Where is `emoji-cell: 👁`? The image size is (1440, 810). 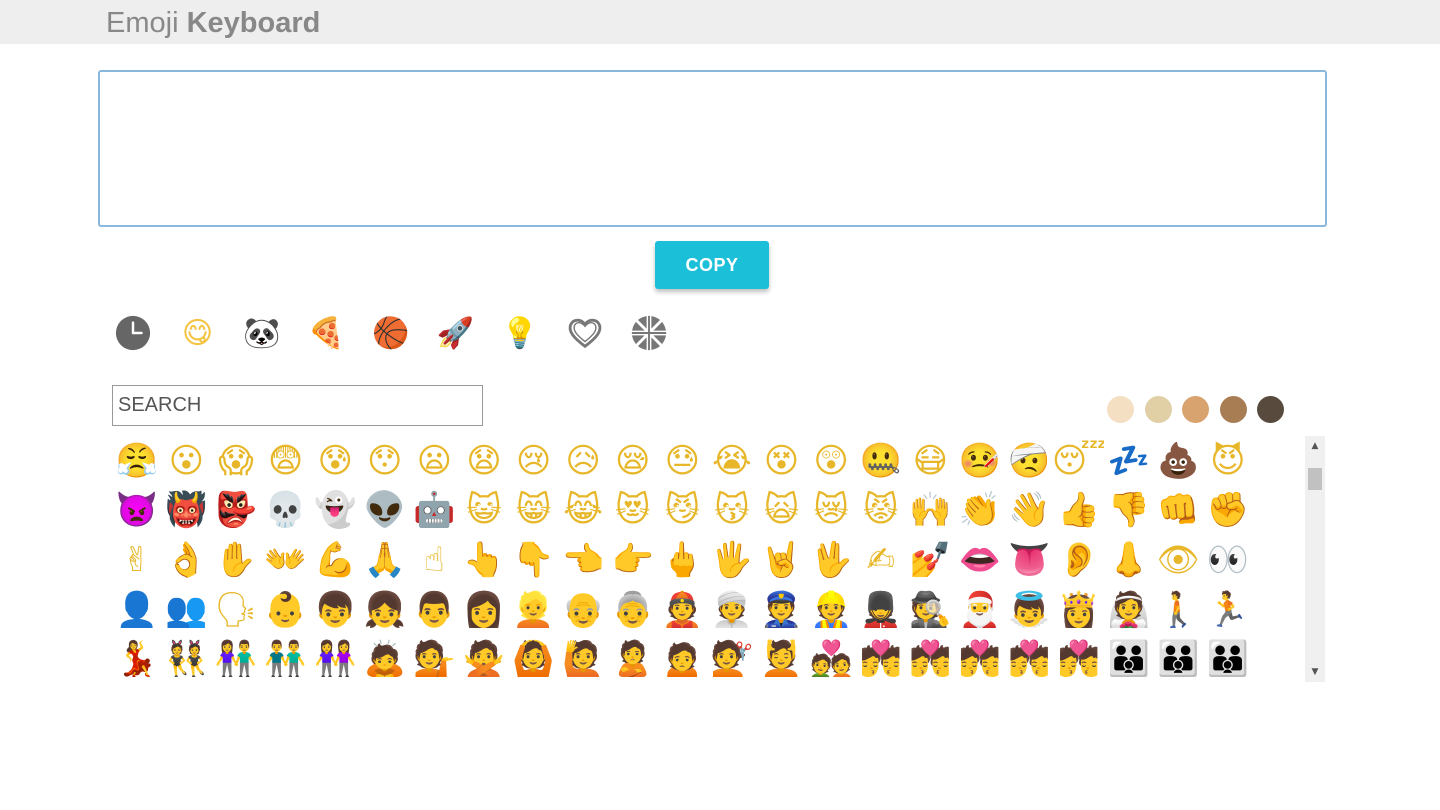
emoji-cell: 👁 is located at coordinates (1178, 560).